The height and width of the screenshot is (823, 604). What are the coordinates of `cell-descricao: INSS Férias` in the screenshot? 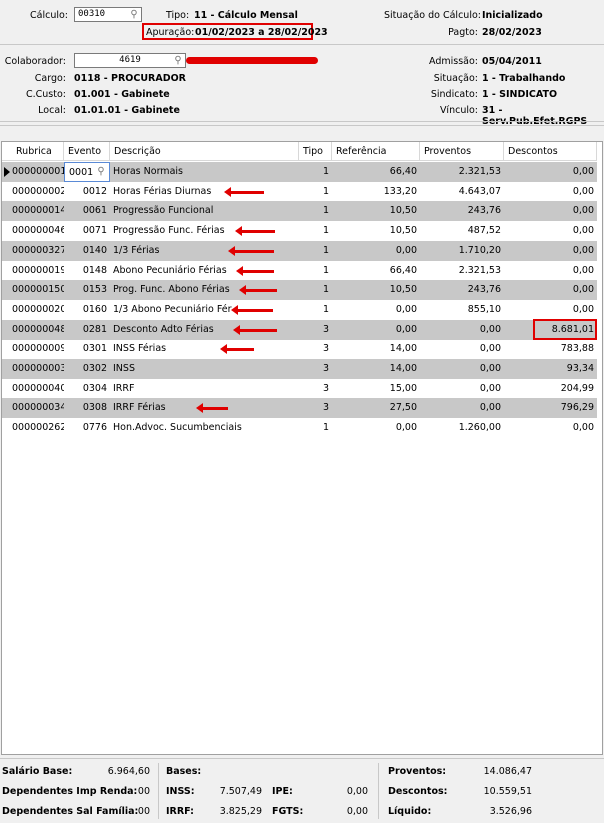 It's located at (140, 349).